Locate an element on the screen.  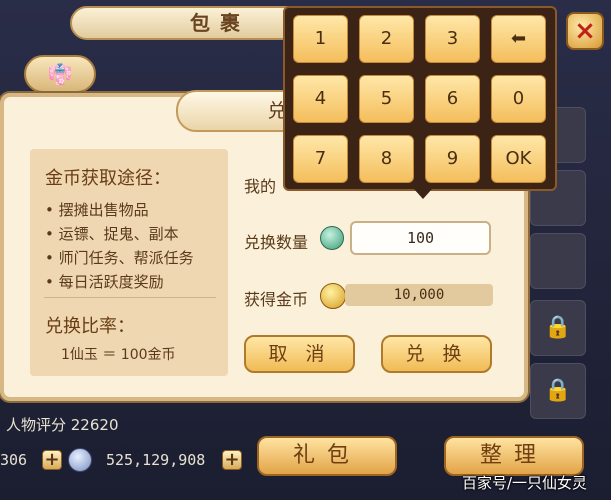
key-6: 6 is located at coordinates (452, 99).